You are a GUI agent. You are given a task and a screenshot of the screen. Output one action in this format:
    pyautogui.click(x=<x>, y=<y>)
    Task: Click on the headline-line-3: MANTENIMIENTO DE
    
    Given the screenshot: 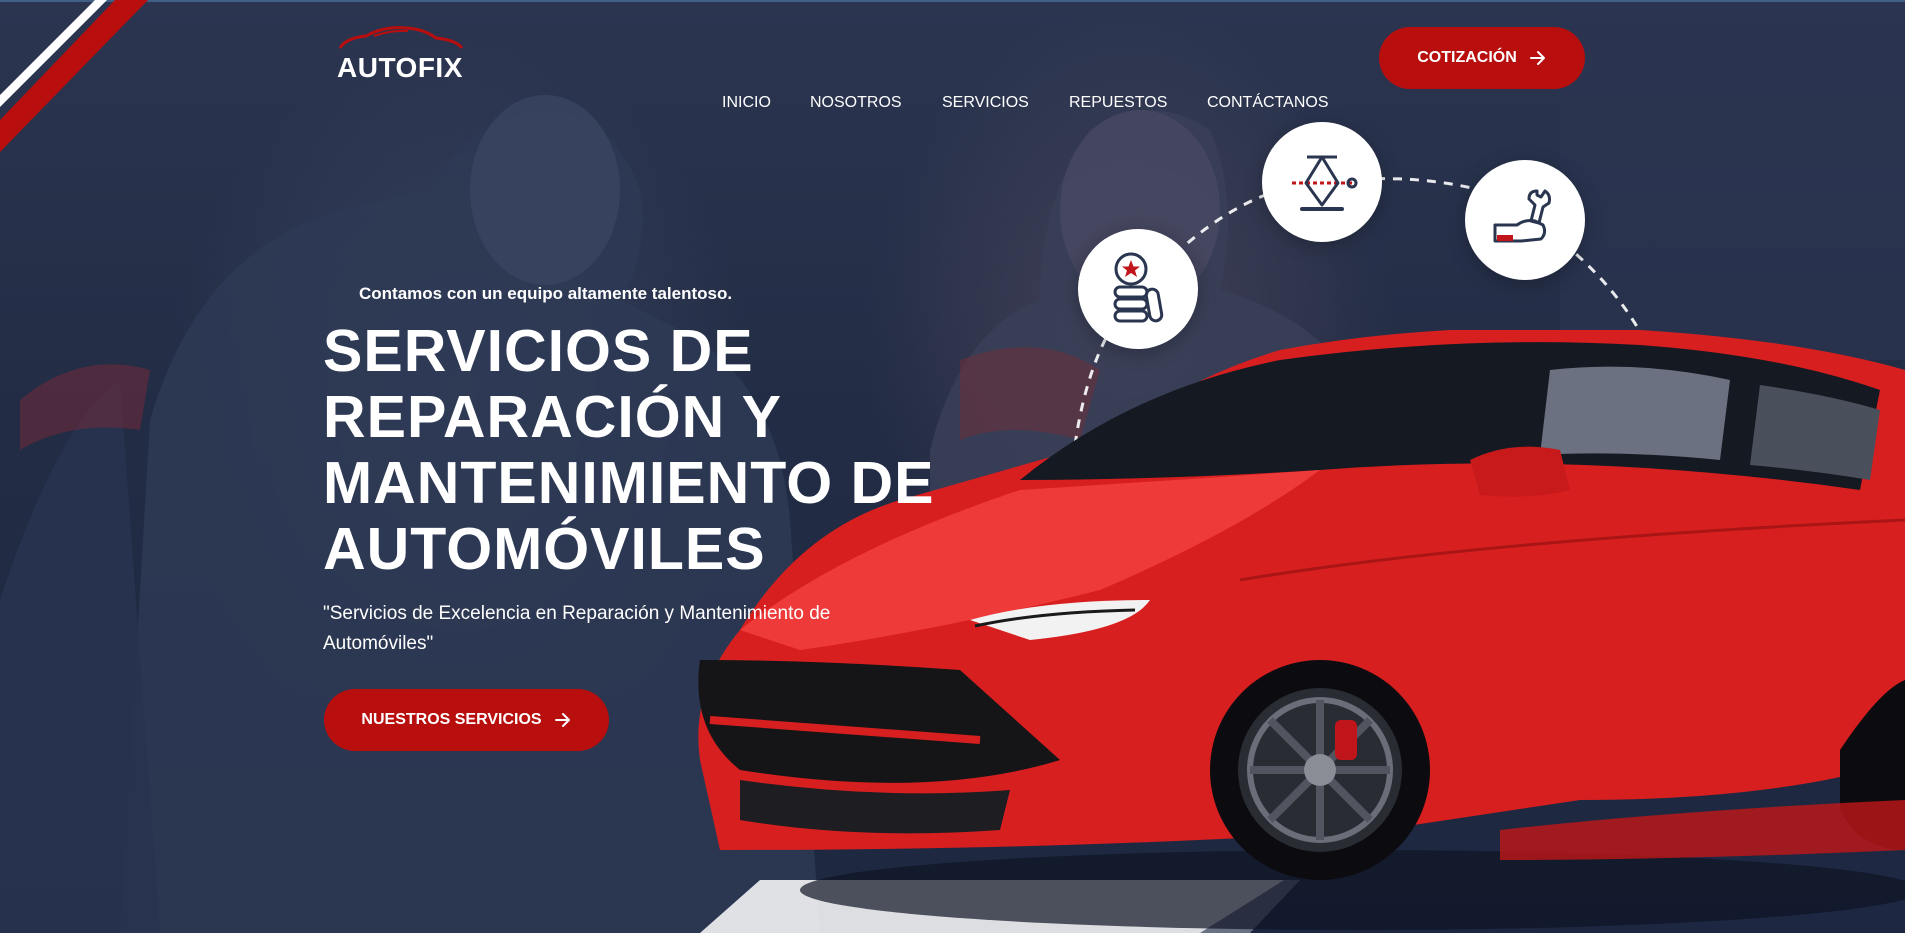 What is the action you would take?
    pyautogui.click(x=629, y=483)
    